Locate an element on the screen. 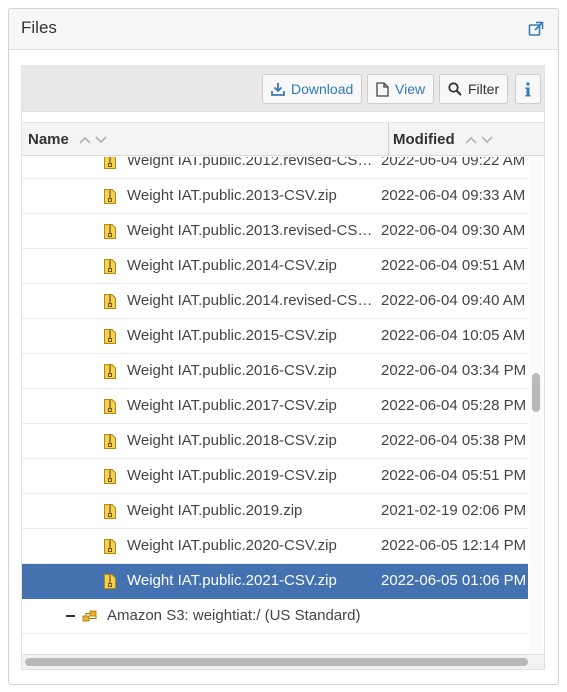 The width and height of the screenshot is (567, 692). modified-column-header: Modified is located at coordinates (468, 139).